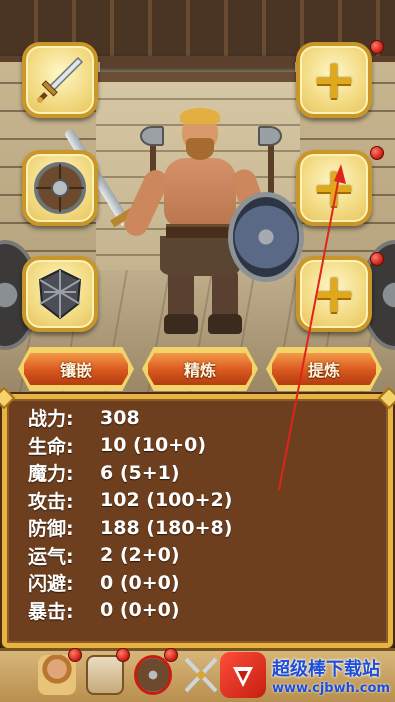 The width and height of the screenshot is (395, 702). I want to click on bag-icon, so click(105, 675).